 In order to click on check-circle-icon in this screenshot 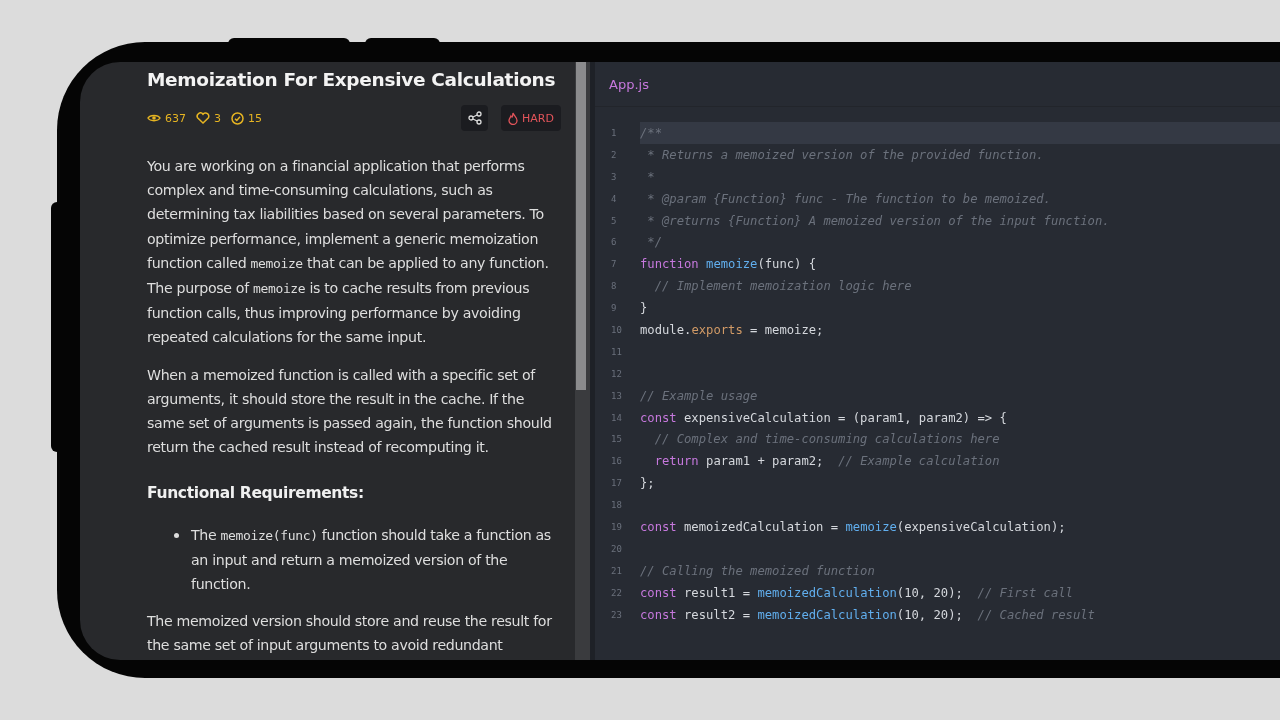, I will do `click(237, 118)`.